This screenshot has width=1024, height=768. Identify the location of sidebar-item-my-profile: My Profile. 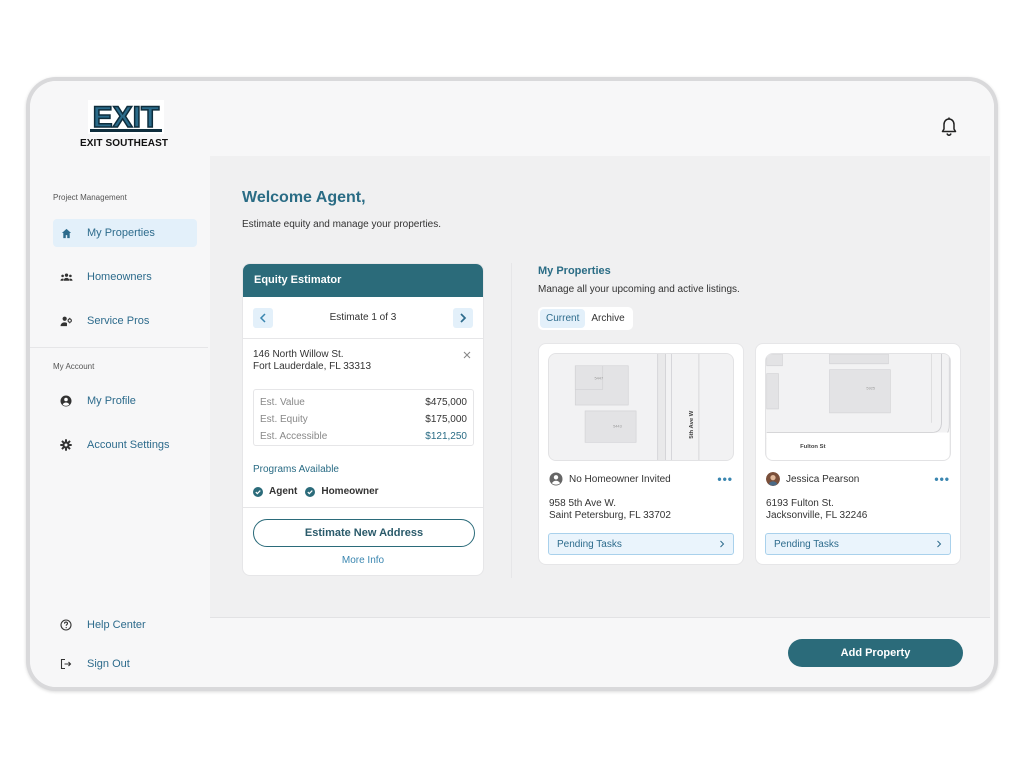
(125, 401).